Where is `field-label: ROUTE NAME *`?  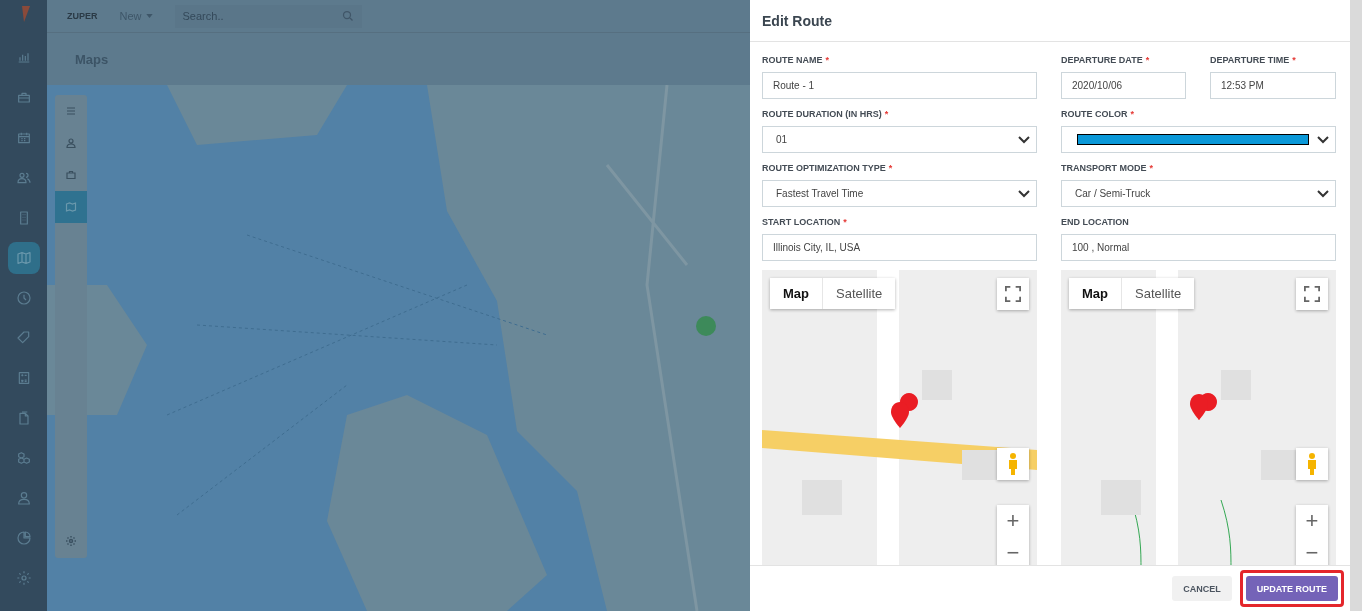
field-label: ROUTE NAME * is located at coordinates (796, 60).